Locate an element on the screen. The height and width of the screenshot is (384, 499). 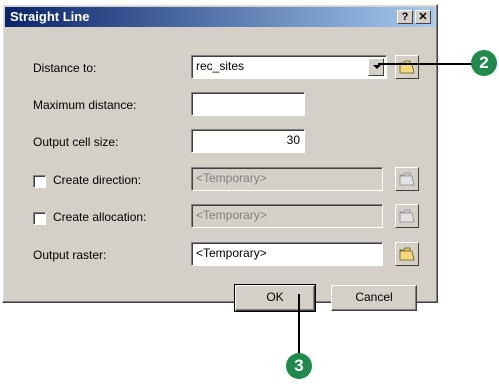
distance-to-browse-button is located at coordinates (407, 67).